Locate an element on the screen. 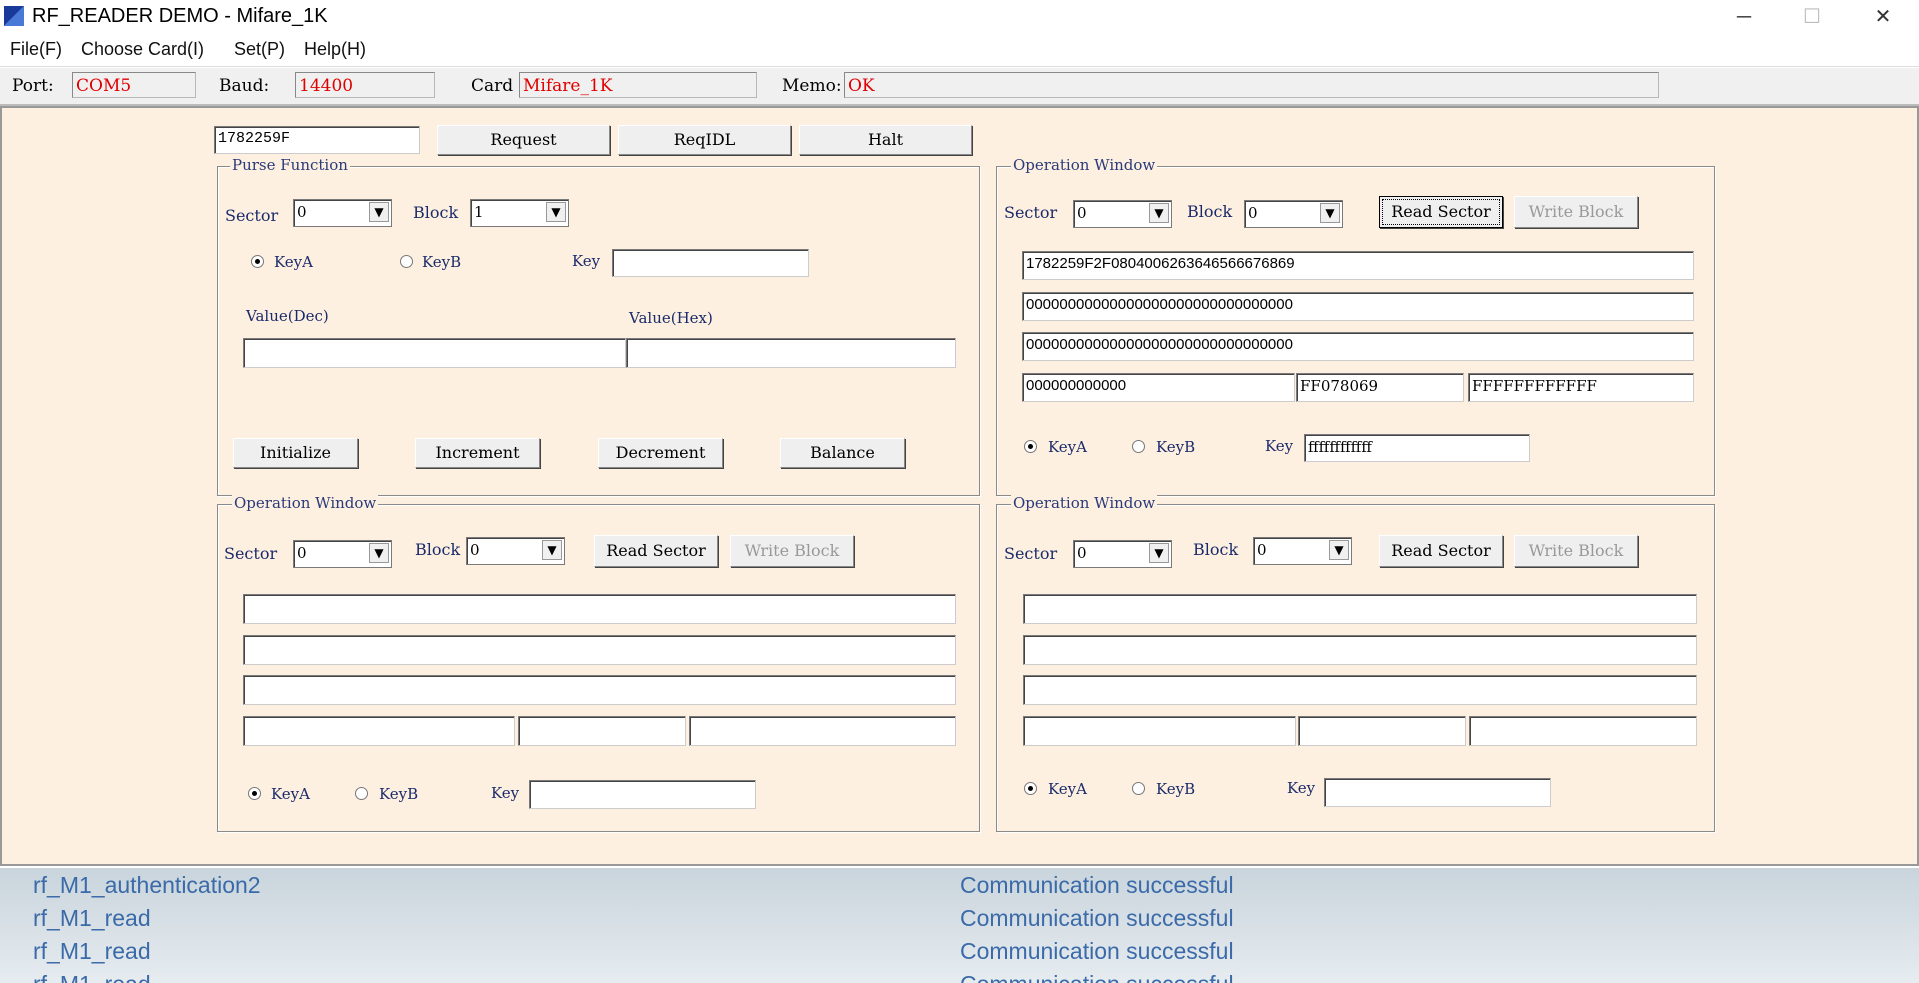 The height and width of the screenshot is (983, 1919). op1-keya-label: KeyA is located at coordinates (1067, 447).